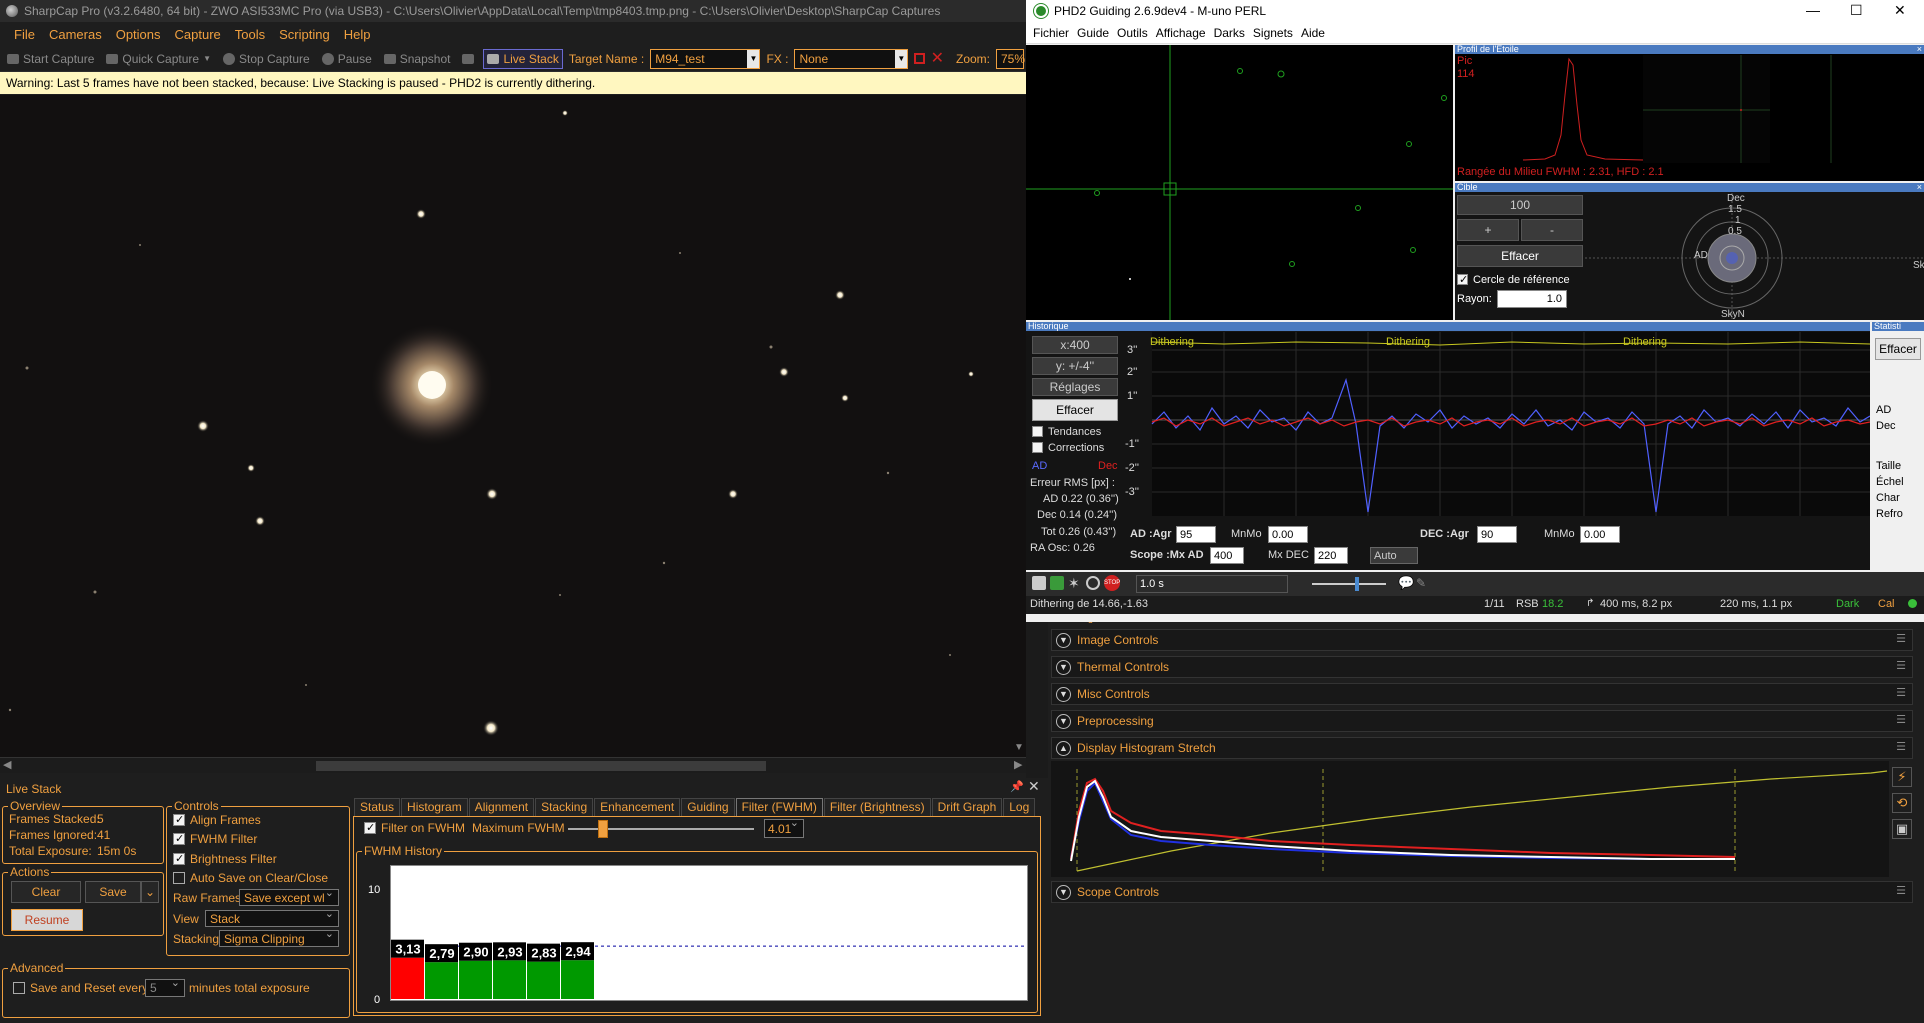 The width and height of the screenshot is (1924, 1023). I want to click on menu-outils: Outils, so click(1132, 33).